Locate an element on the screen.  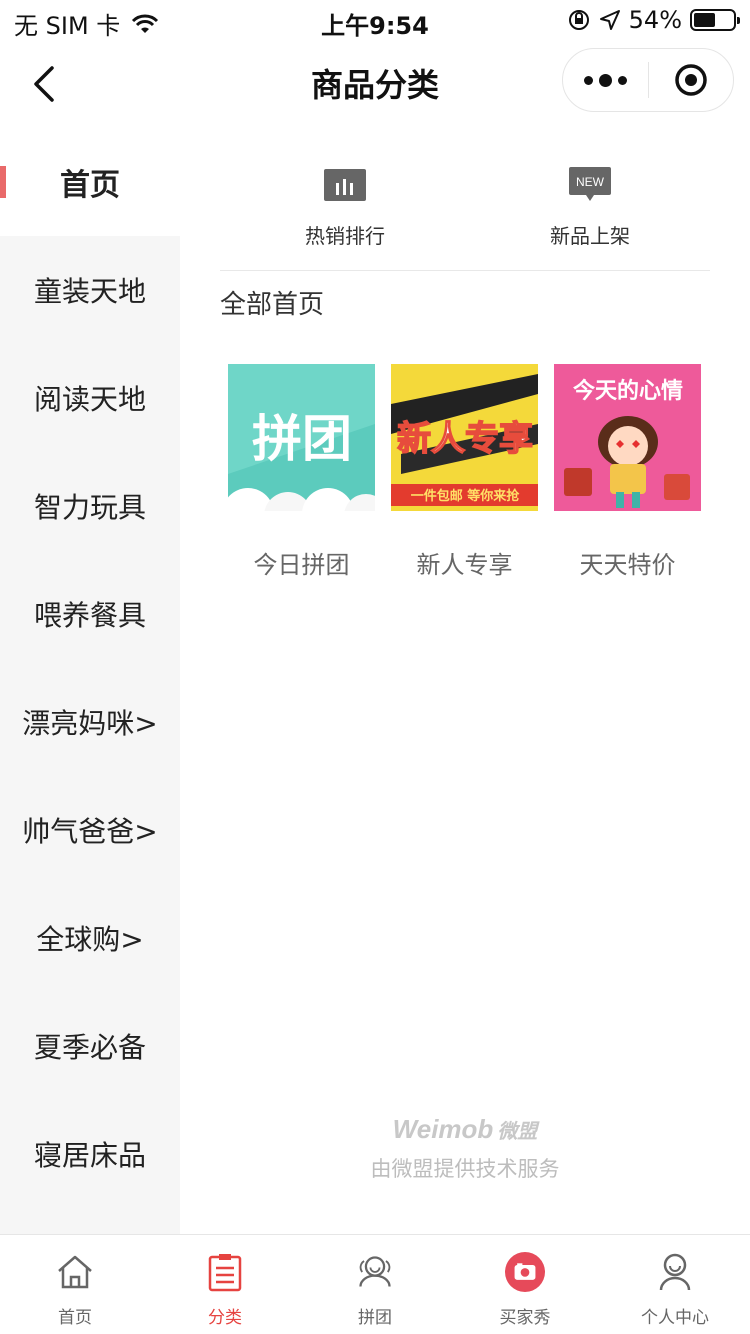
more-button is located at coordinates (605, 80).